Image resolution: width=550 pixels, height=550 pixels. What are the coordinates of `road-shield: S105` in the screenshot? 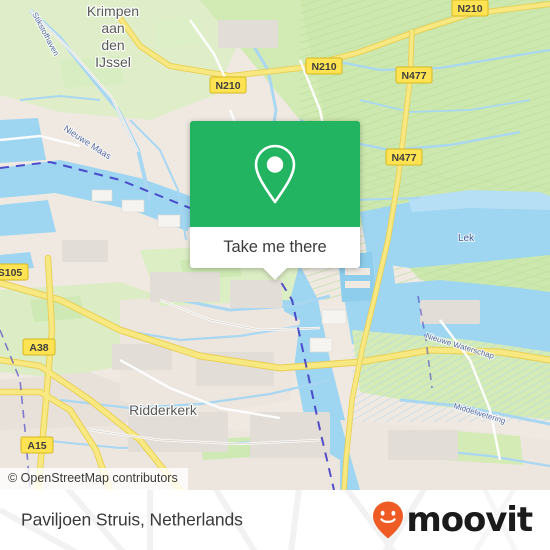 It's located at (14, 272).